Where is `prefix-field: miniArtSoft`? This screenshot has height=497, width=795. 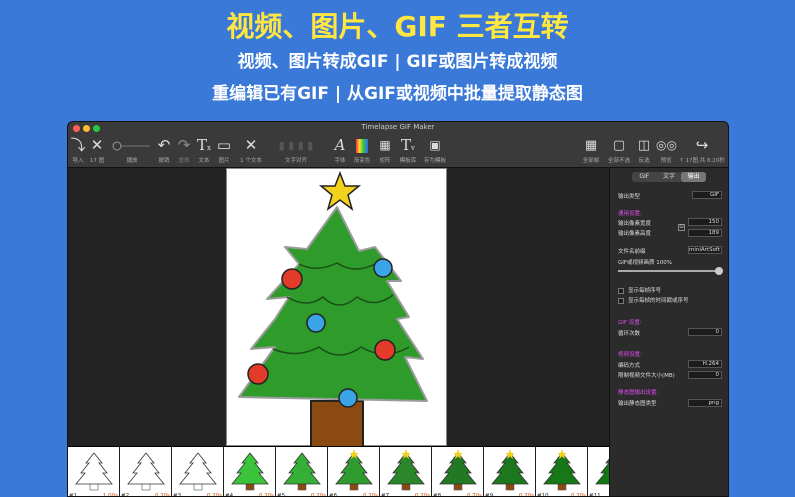 prefix-field: miniArtSoft is located at coordinates (705, 250).